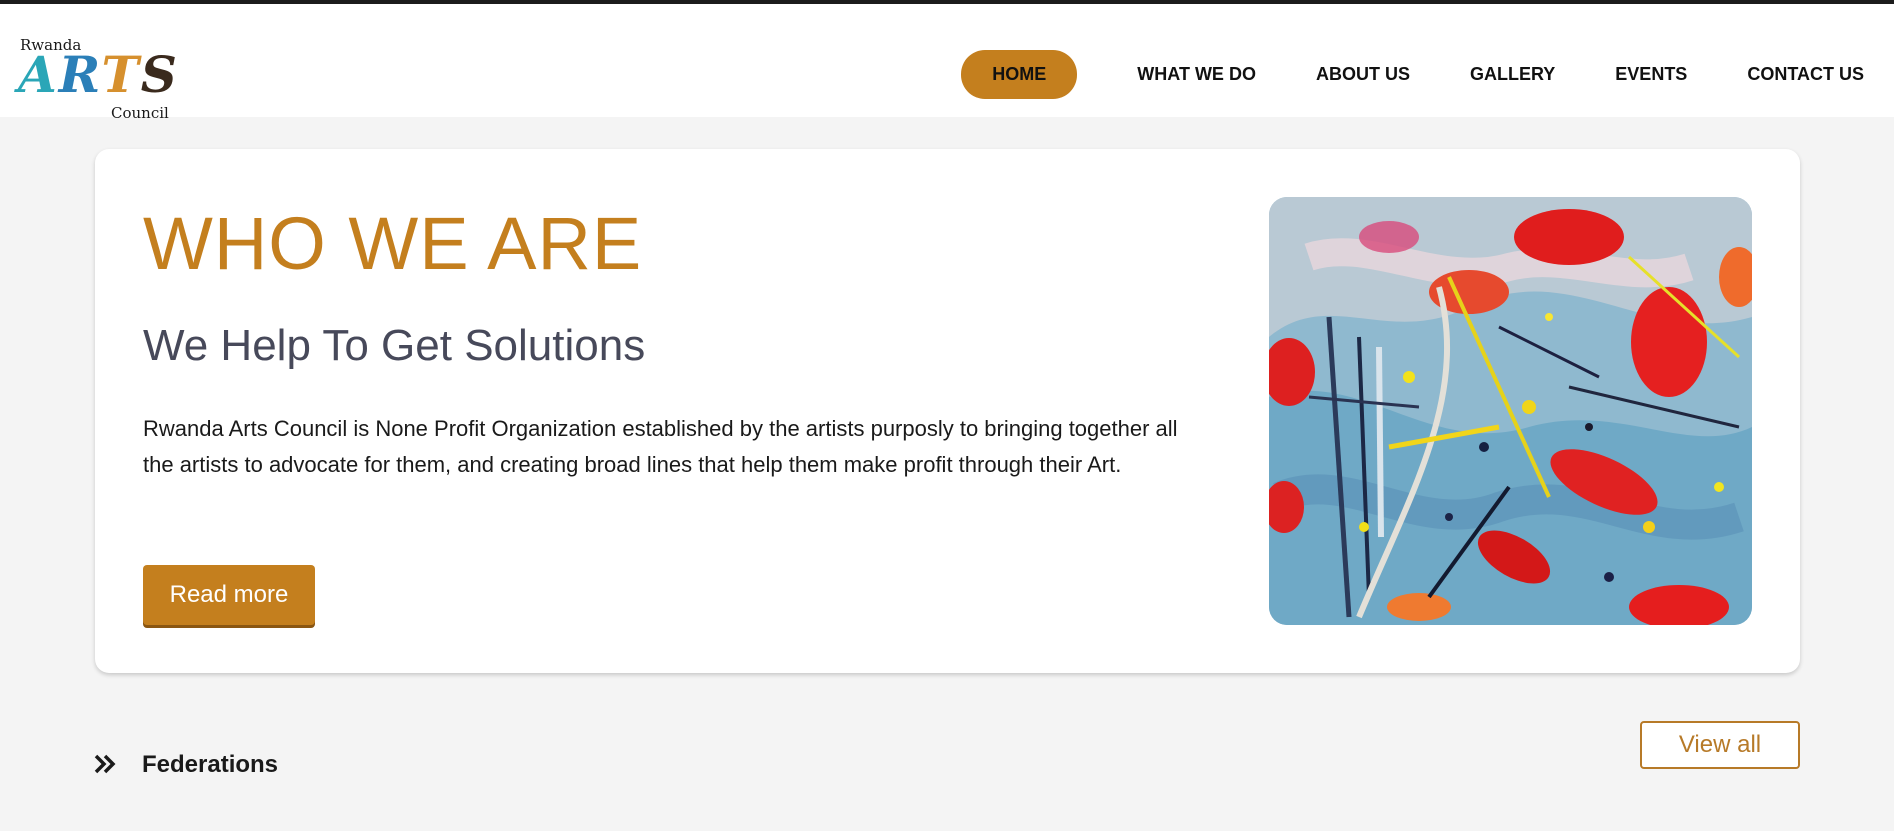 This screenshot has width=1894, height=831. What do you see at coordinates (1720, 745) in the screenshot?
I see `view-all-button: View all` at bounding box center [1720, 745].